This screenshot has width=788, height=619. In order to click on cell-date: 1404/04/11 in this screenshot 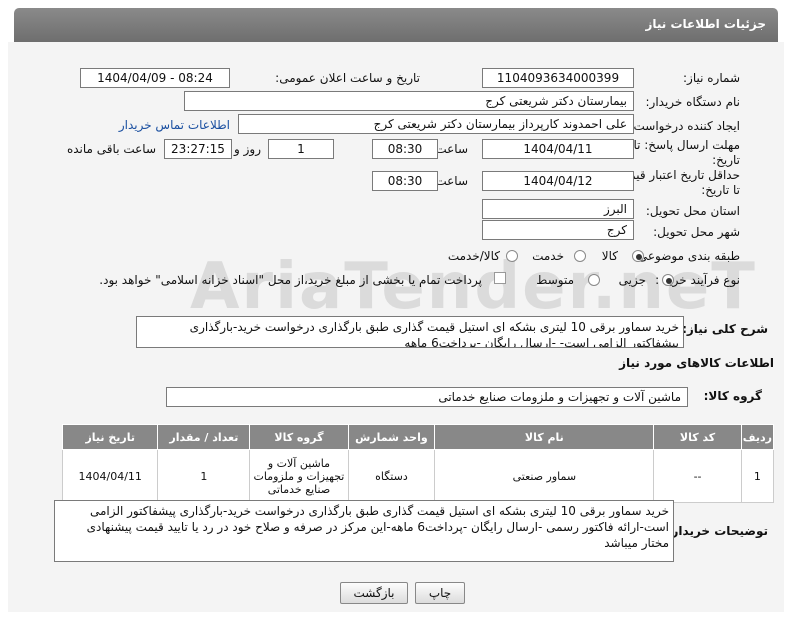, I will do `click(110, 476)`.